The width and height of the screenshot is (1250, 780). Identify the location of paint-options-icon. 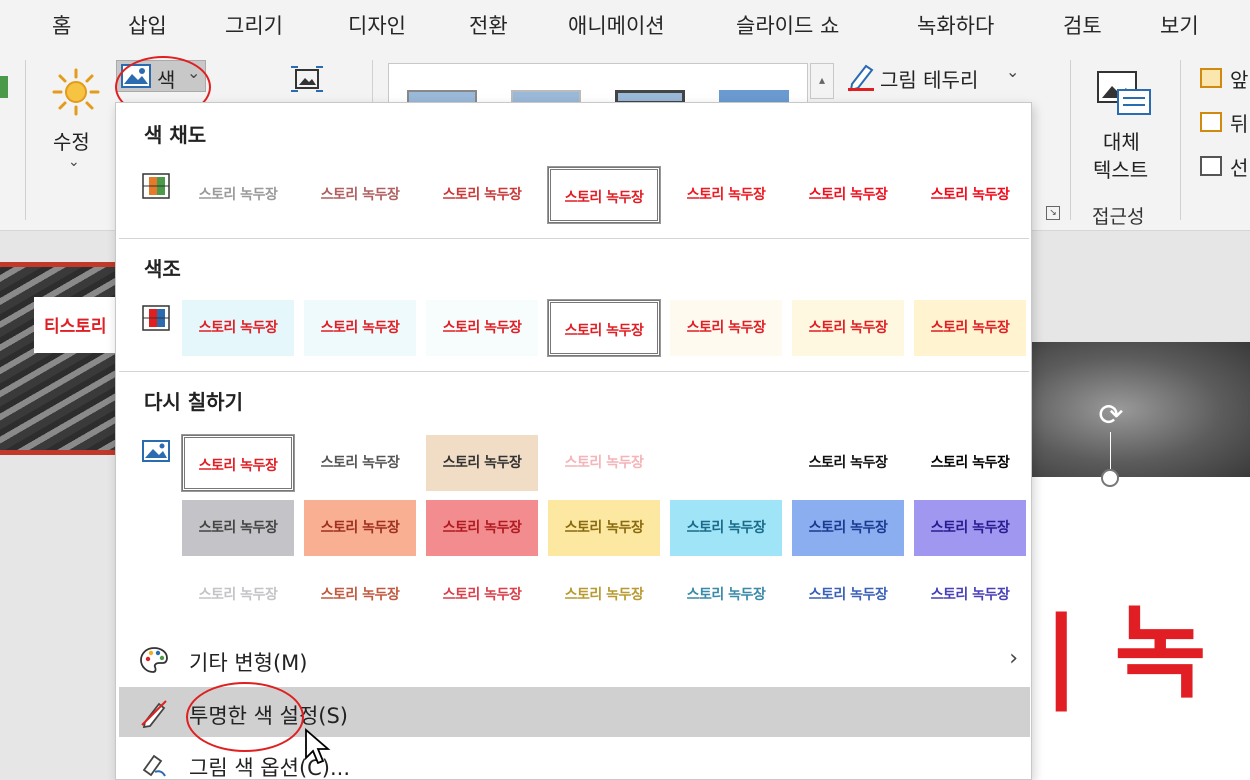
(154, 765).